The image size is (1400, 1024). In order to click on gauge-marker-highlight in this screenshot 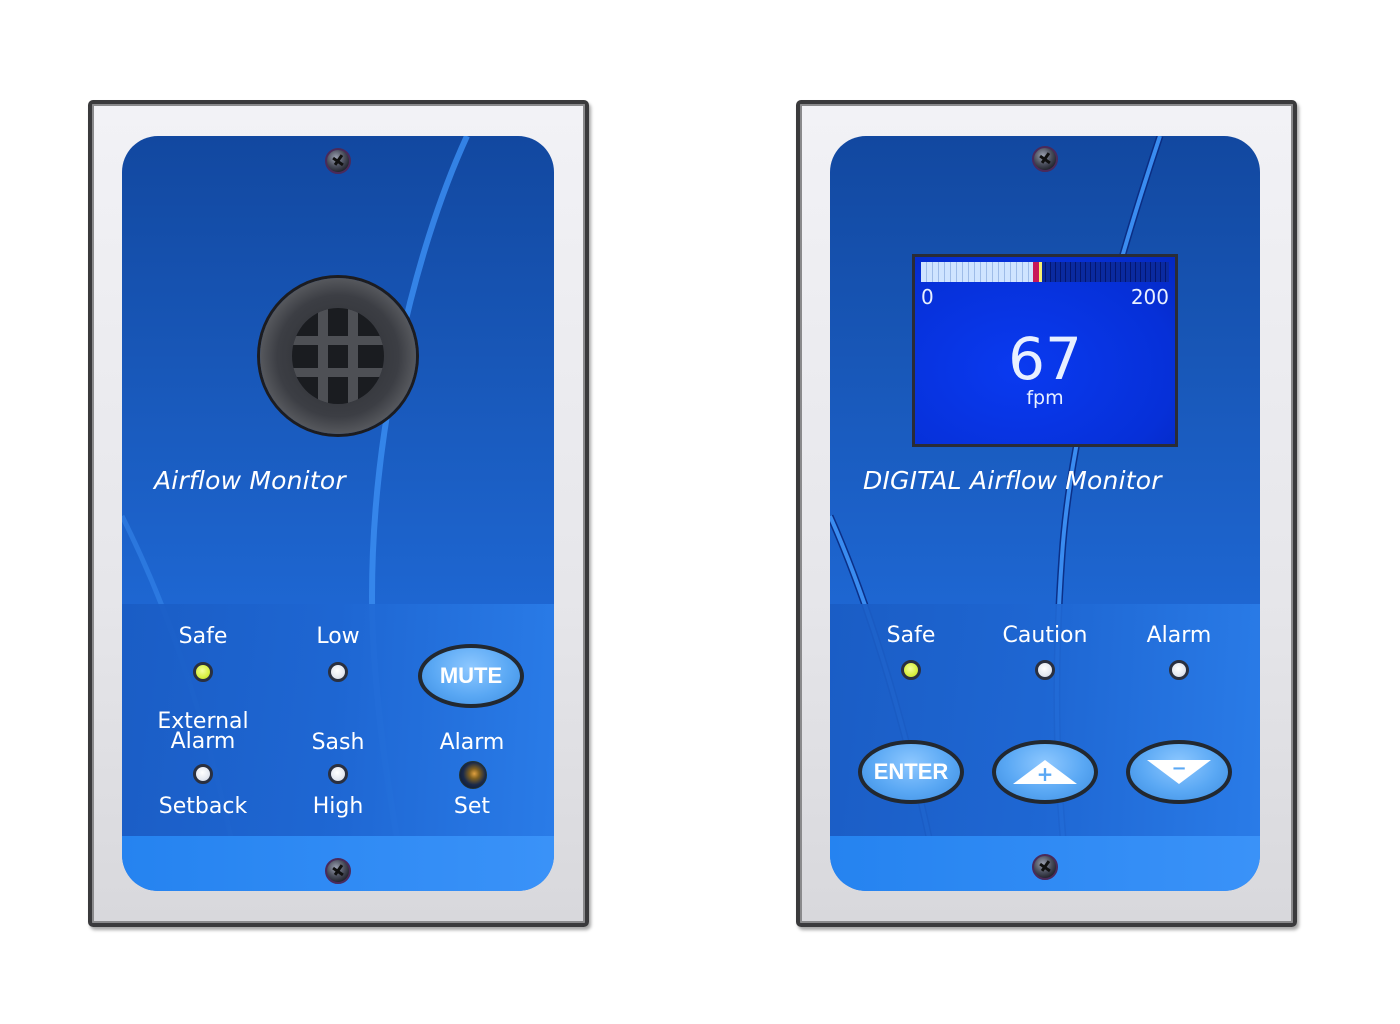, I will do `click(1040, 272)`.